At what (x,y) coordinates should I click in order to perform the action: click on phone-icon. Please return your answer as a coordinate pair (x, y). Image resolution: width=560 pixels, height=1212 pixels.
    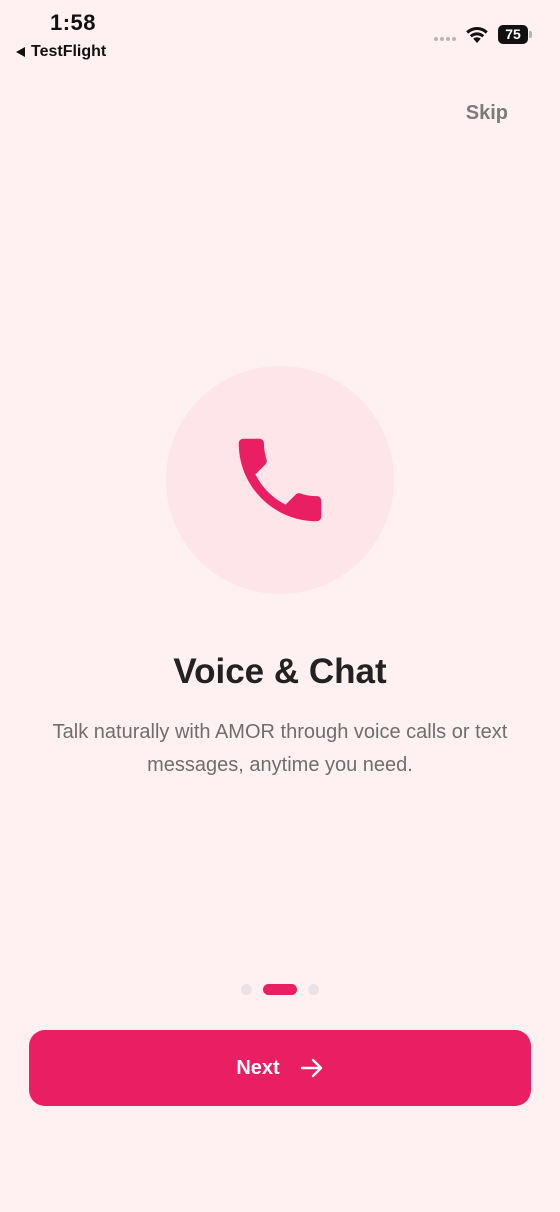
    Looking at the image, I should click on (280, 480).